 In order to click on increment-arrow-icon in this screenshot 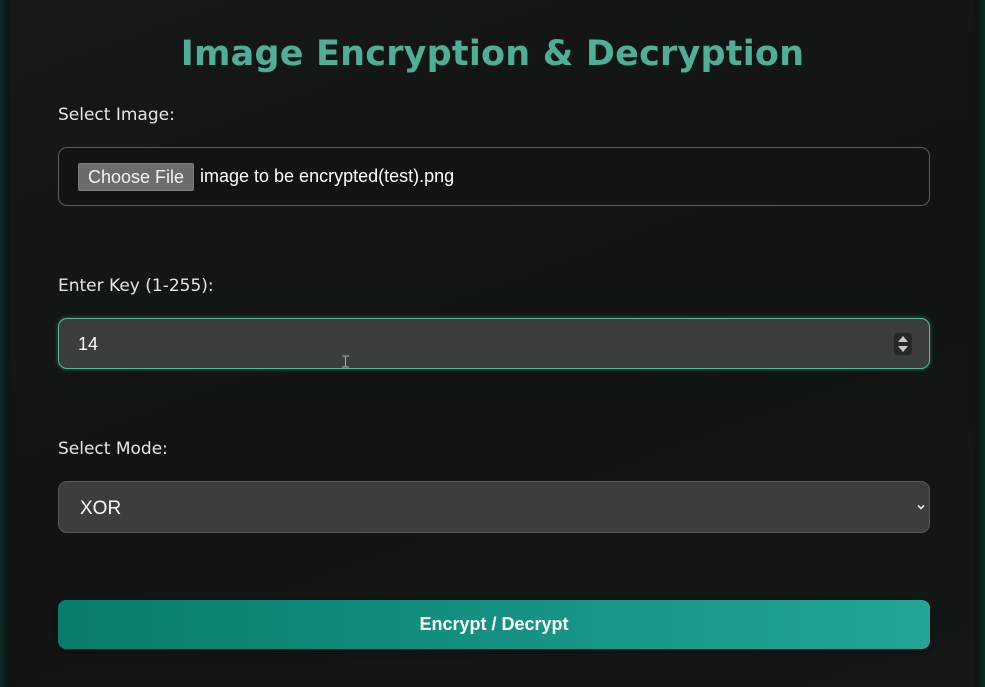, I will do `click(903, 339)`.